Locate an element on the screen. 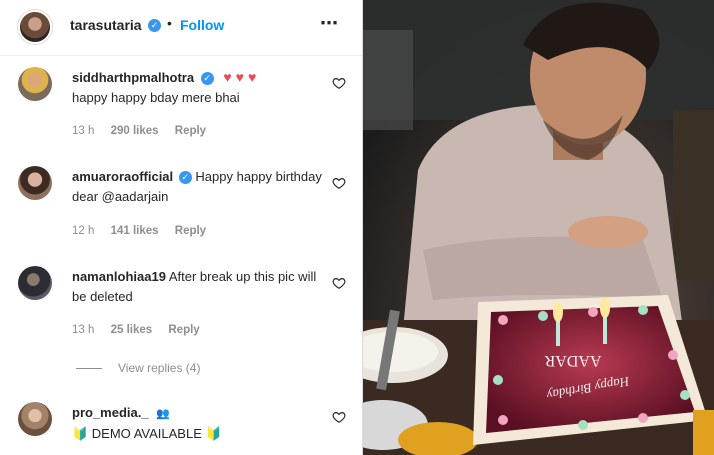 This screenshot has width=714, height=455. follow-button: Follow is located at coordinates (202, 25).